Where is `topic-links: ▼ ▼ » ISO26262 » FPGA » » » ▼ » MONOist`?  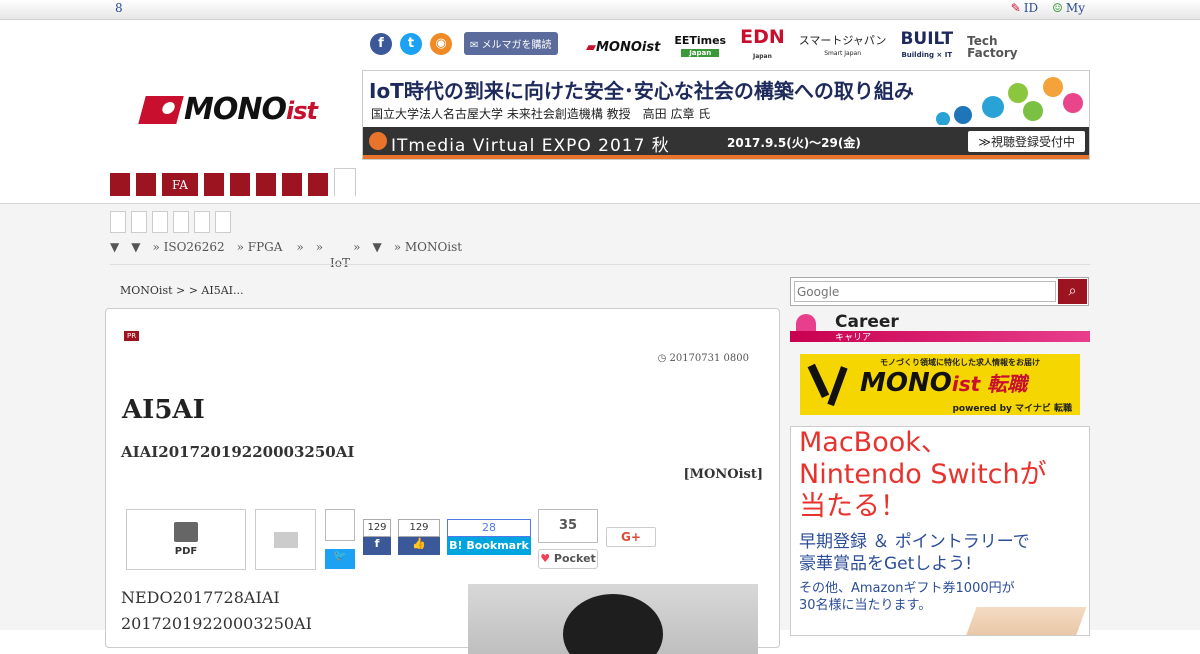
topic-links: ▼ ▼ » ISO26262 » FPGA » » » ▼ » MONOist is located at coordinates (286, 247).